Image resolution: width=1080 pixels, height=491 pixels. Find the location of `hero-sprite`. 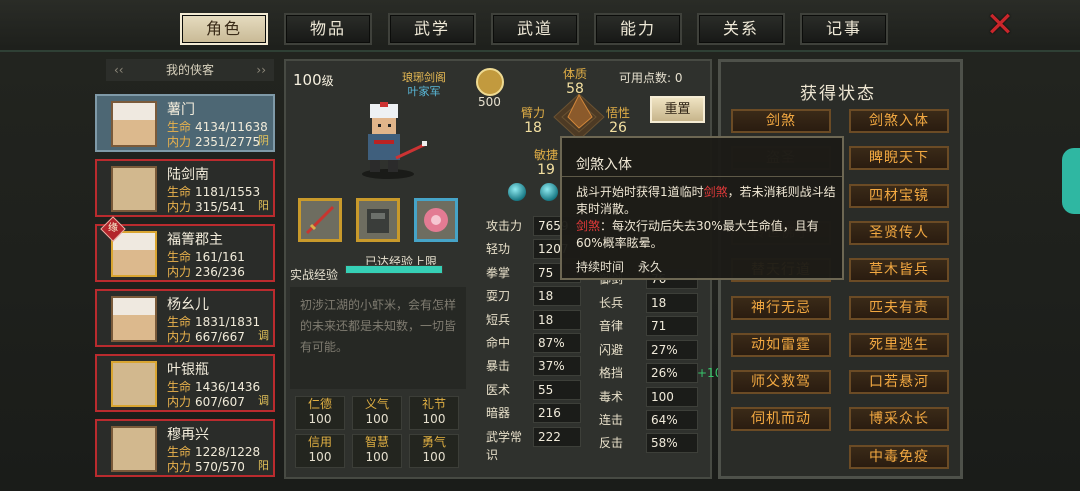

hero-sprite is located at coordinates (394, 140).